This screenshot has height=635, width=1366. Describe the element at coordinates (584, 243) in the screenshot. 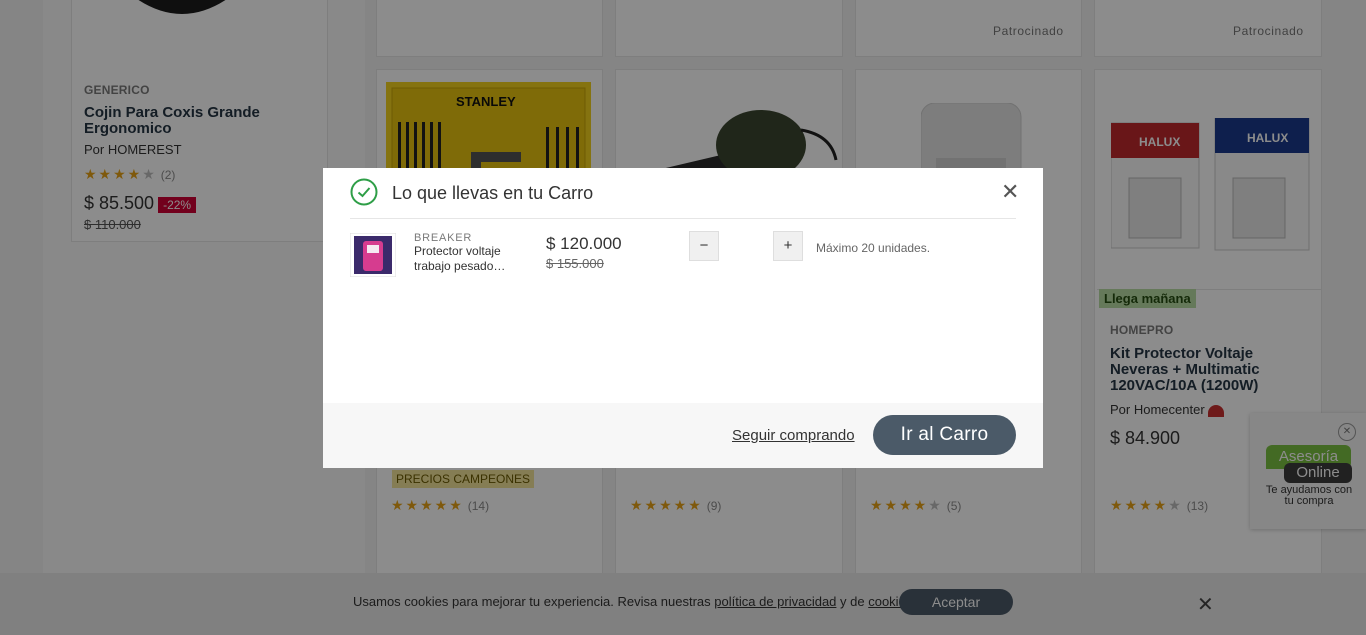

I see `cart-item-price: $ 120.000` at that location.